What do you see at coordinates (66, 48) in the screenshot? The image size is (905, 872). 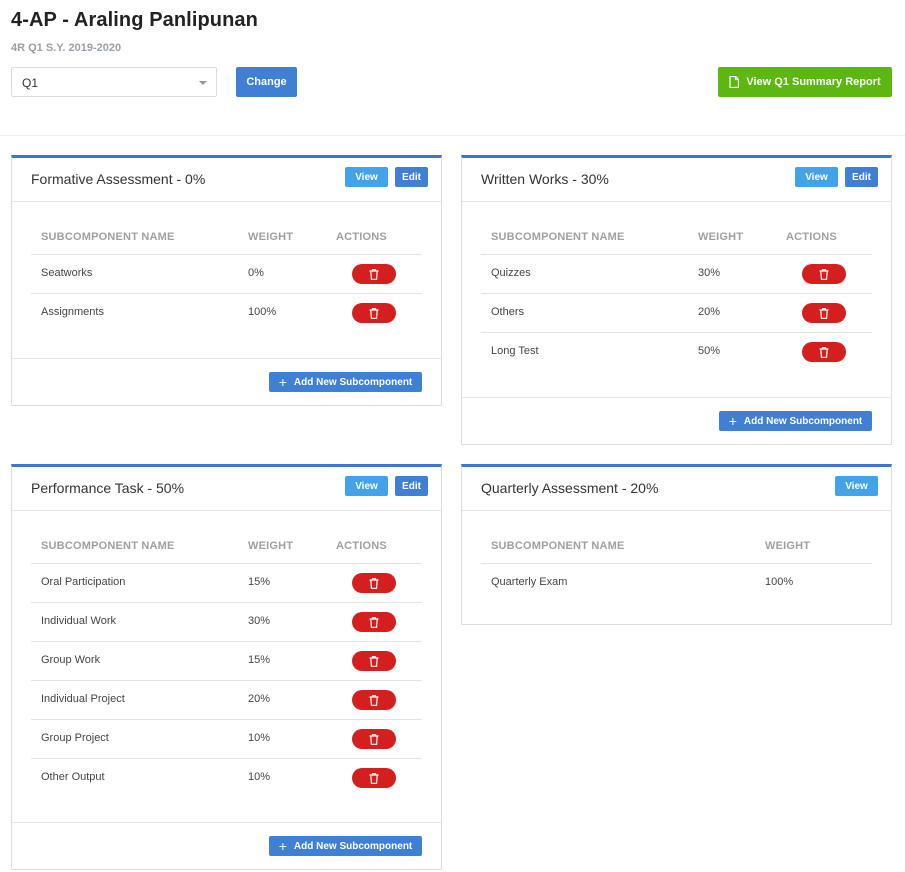 I see `page-subtitle: 4R Q1 S.Y. 2019-2020` at bounding box center [66, 48].